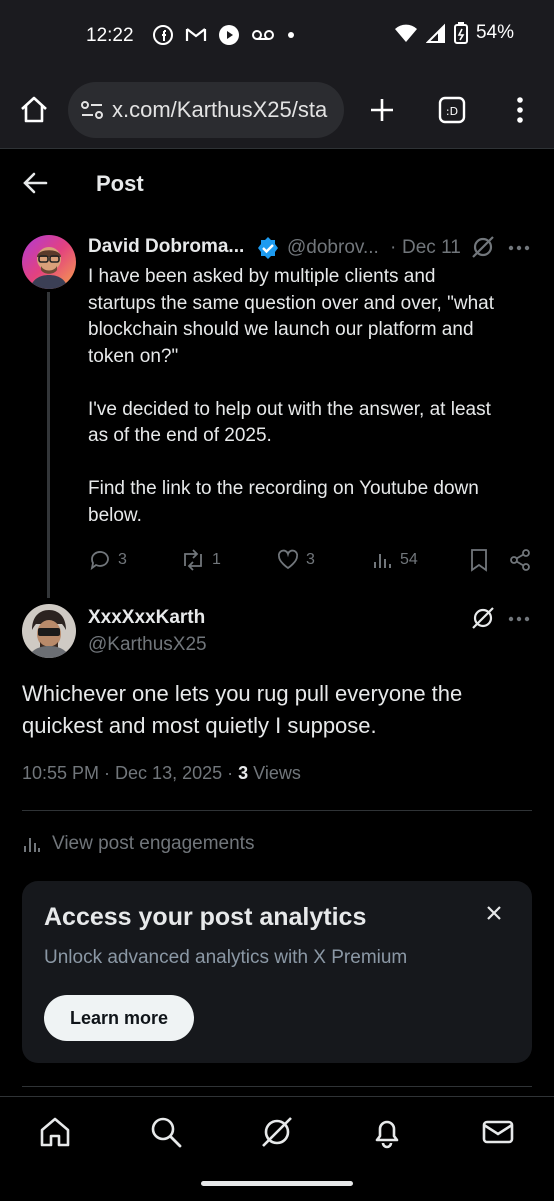 This screenshot has width=554, height=1201. I want to click on url-text: x.com/KarthusX25/sta, so click(220, 109).